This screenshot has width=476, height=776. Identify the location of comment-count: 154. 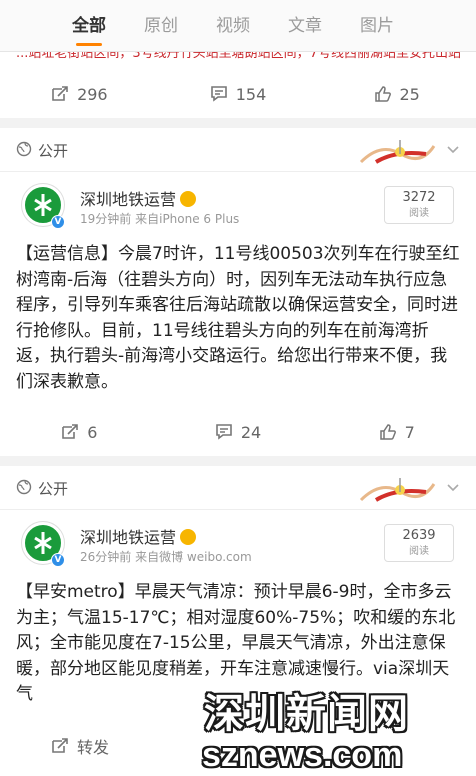
(251, 94).